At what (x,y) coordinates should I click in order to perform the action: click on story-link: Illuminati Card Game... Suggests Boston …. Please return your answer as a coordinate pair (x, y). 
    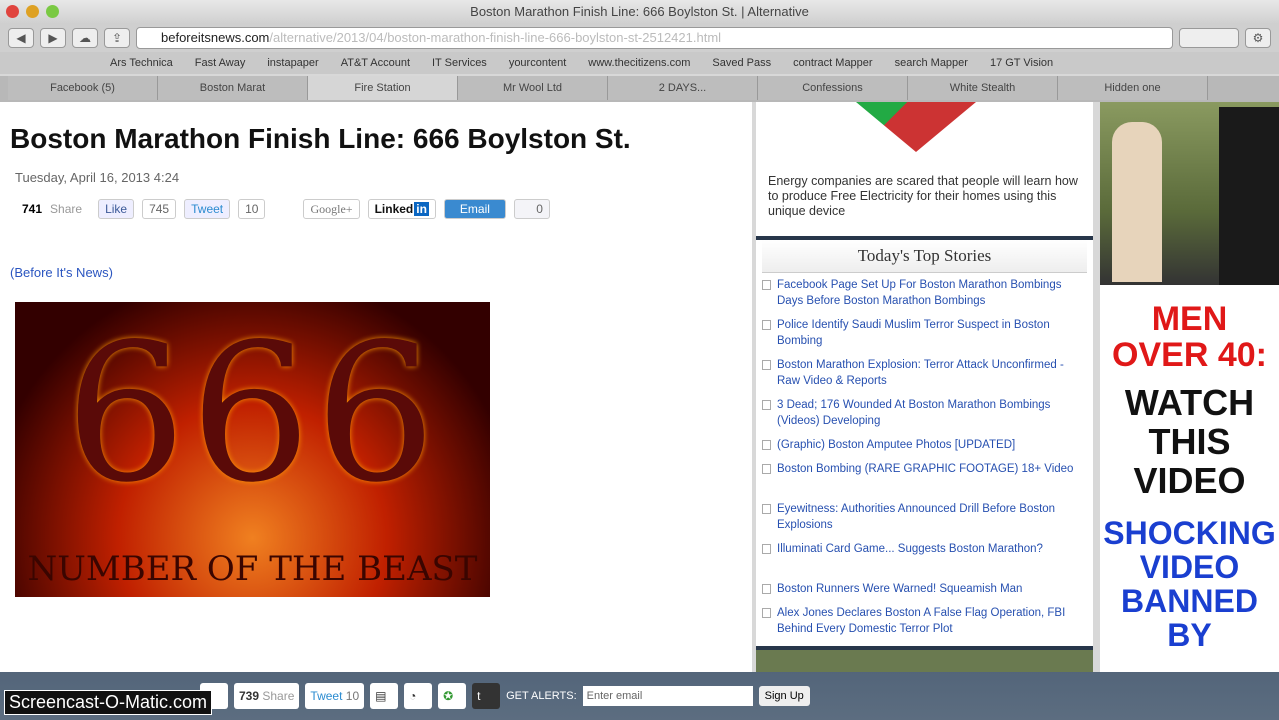
    Looking at the image, I should click on (910, 559).